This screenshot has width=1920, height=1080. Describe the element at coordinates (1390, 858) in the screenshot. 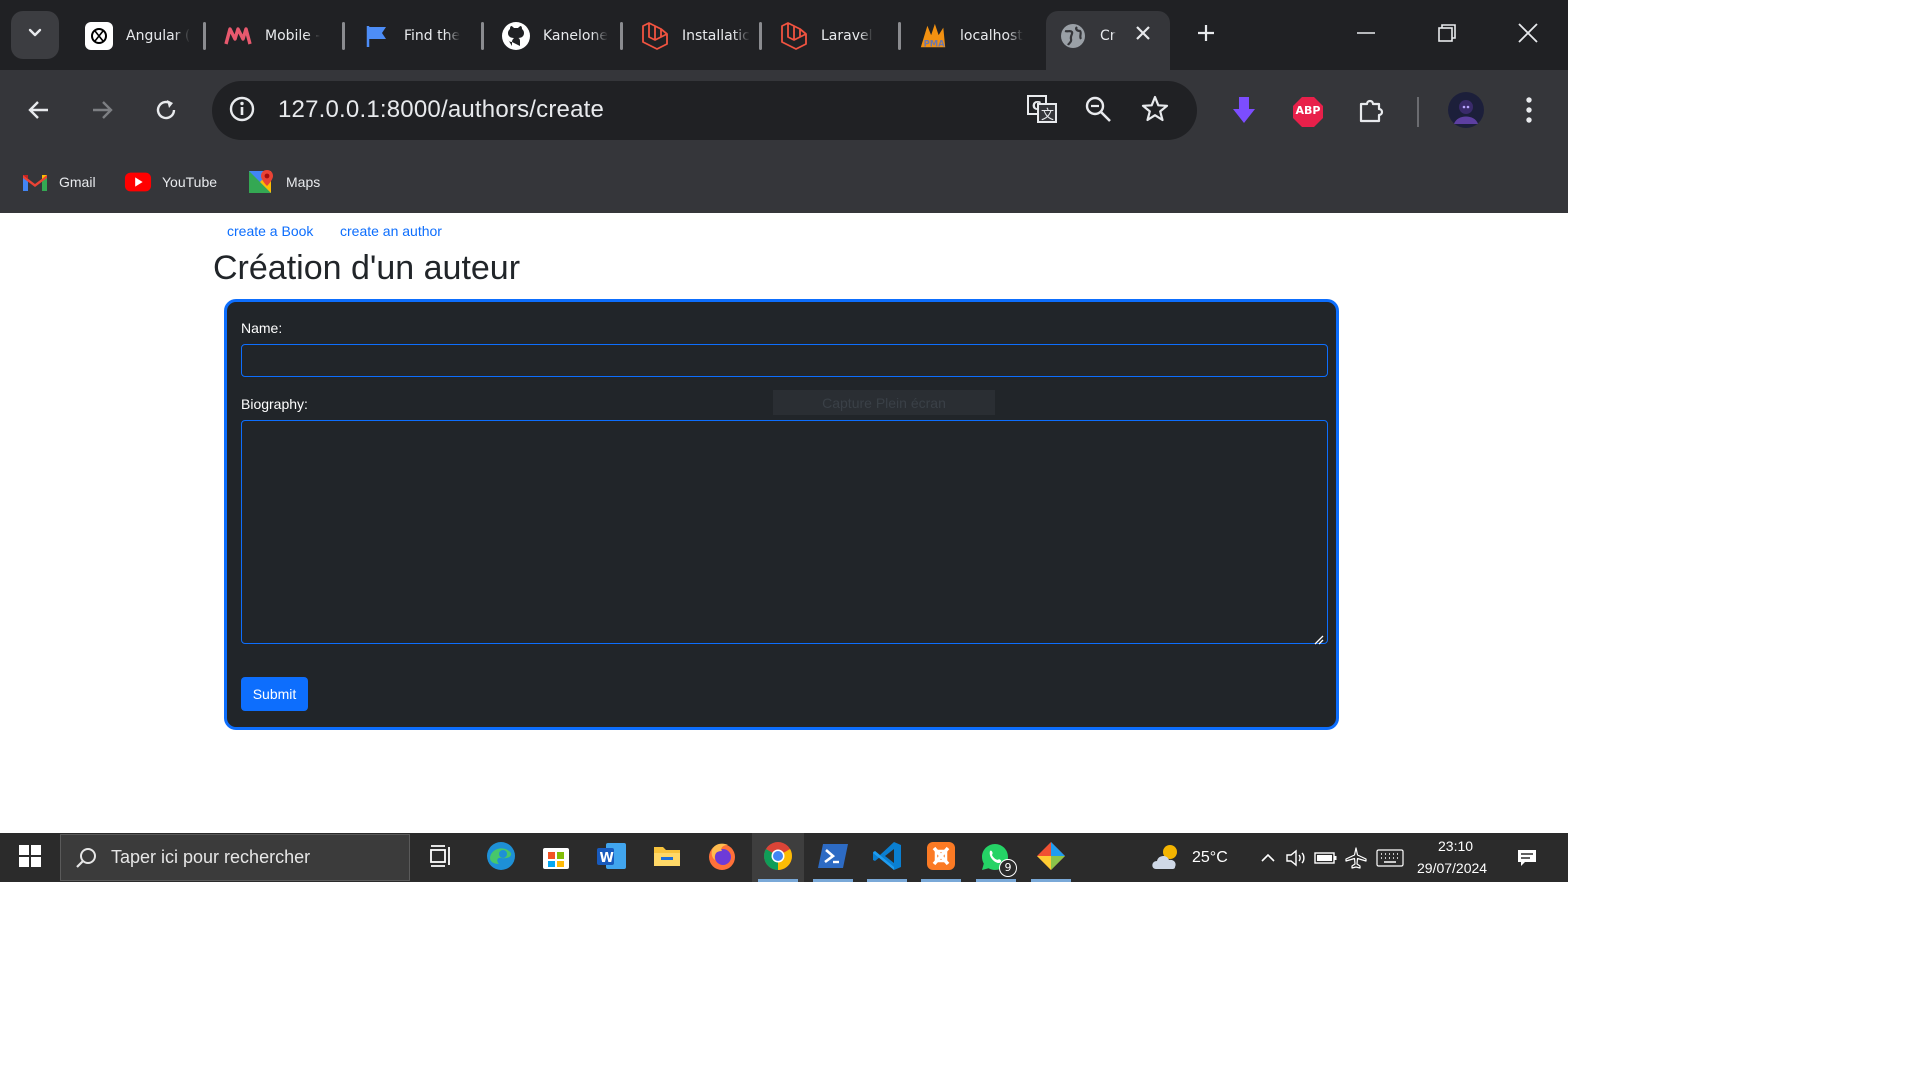

I see `keyboard-icon` at that location.